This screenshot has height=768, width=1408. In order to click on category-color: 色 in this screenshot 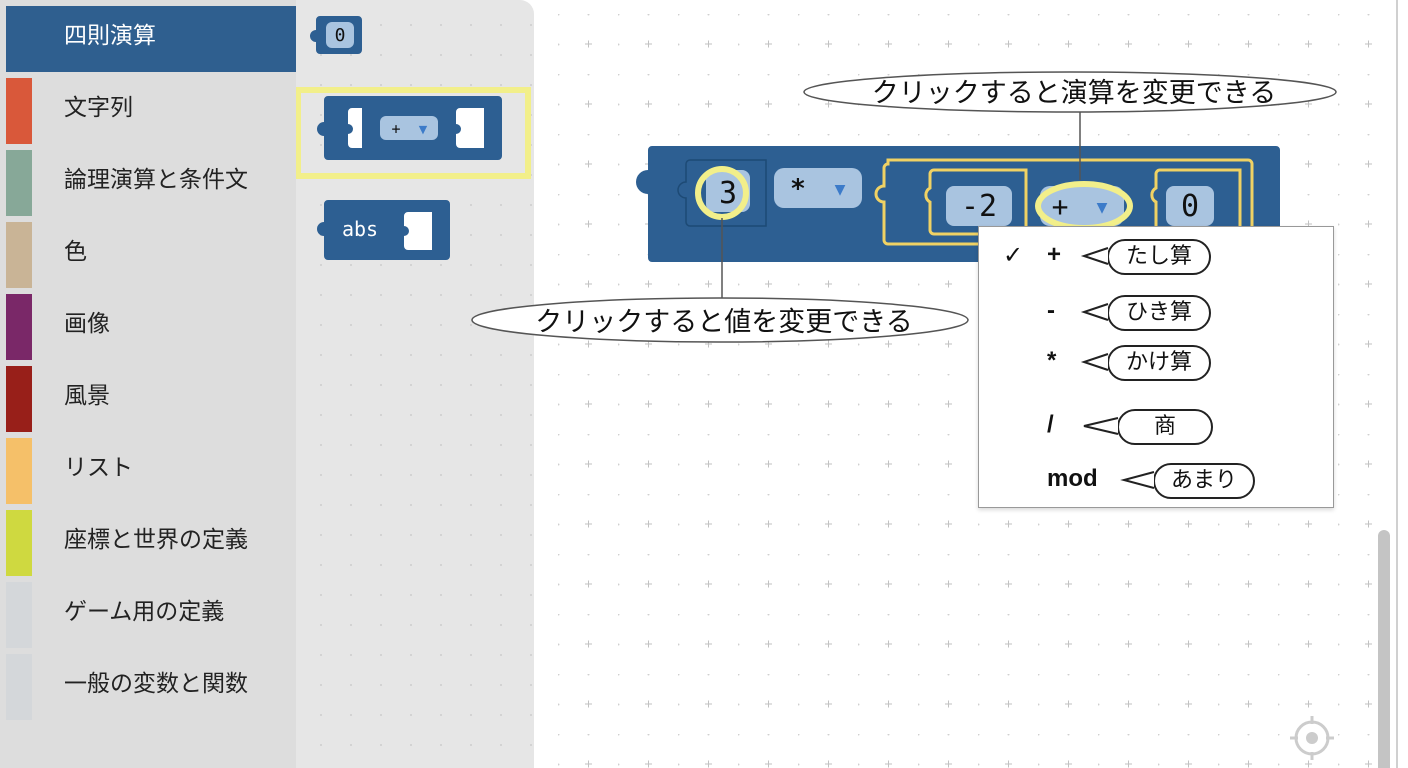, I will do `click(148, 252)`.